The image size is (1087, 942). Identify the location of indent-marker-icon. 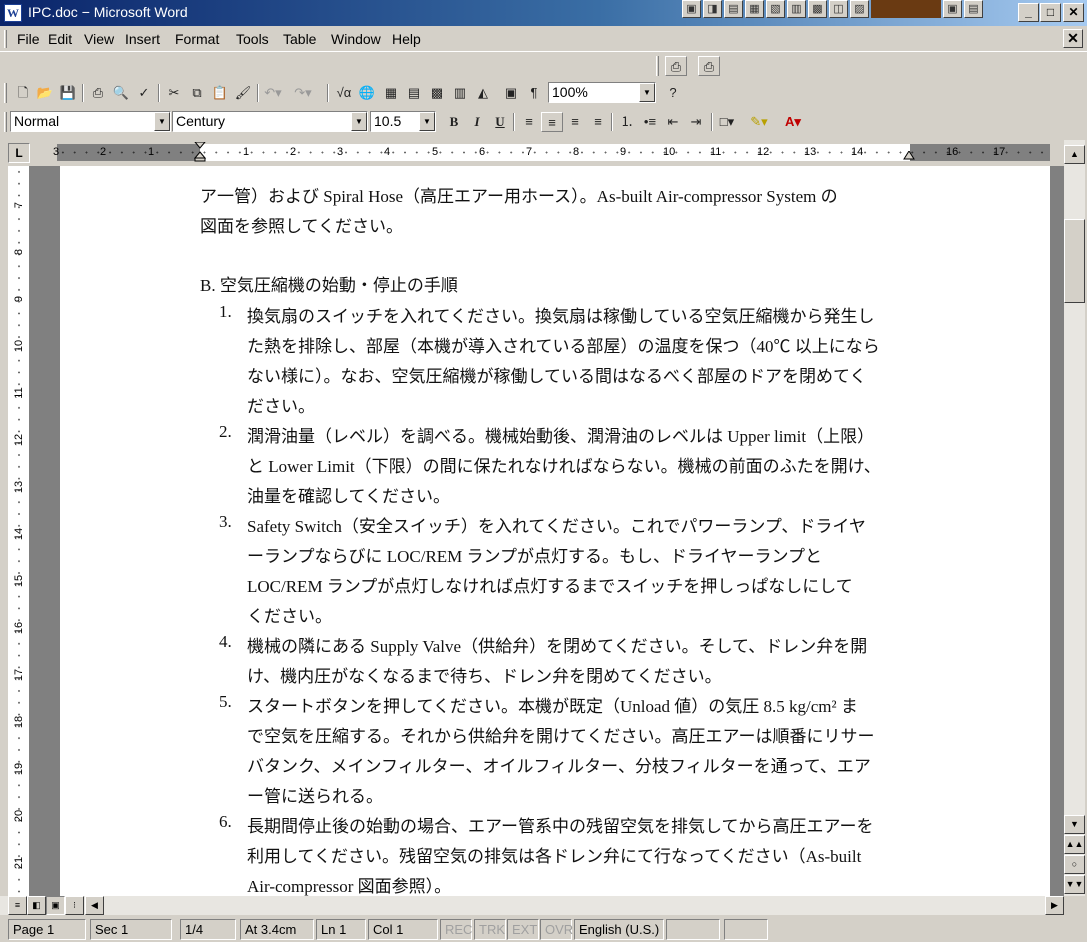
(200, 152).